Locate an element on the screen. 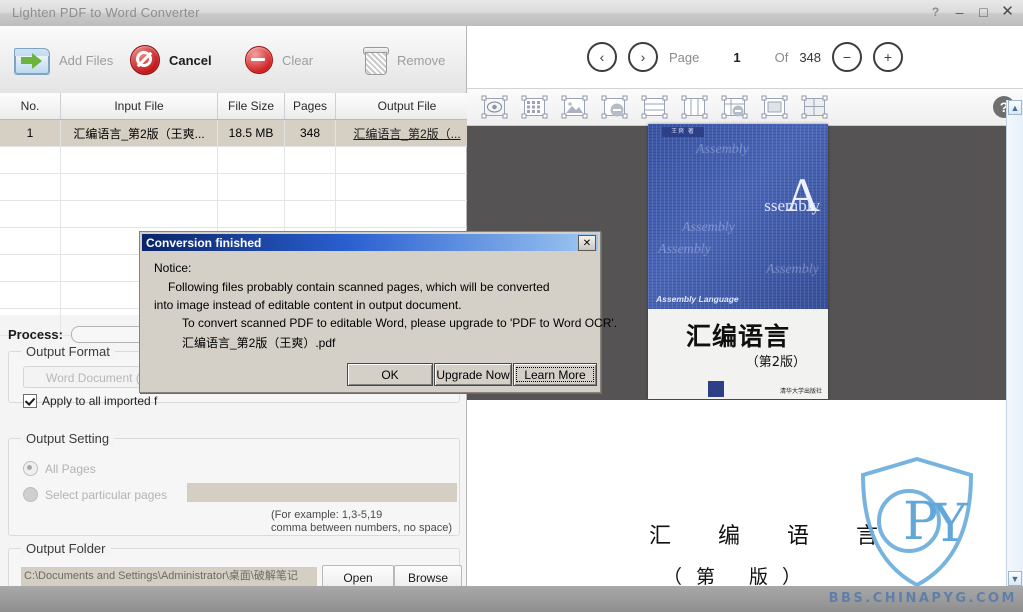  columns-tool-icon is located at coordinates (694, 107).